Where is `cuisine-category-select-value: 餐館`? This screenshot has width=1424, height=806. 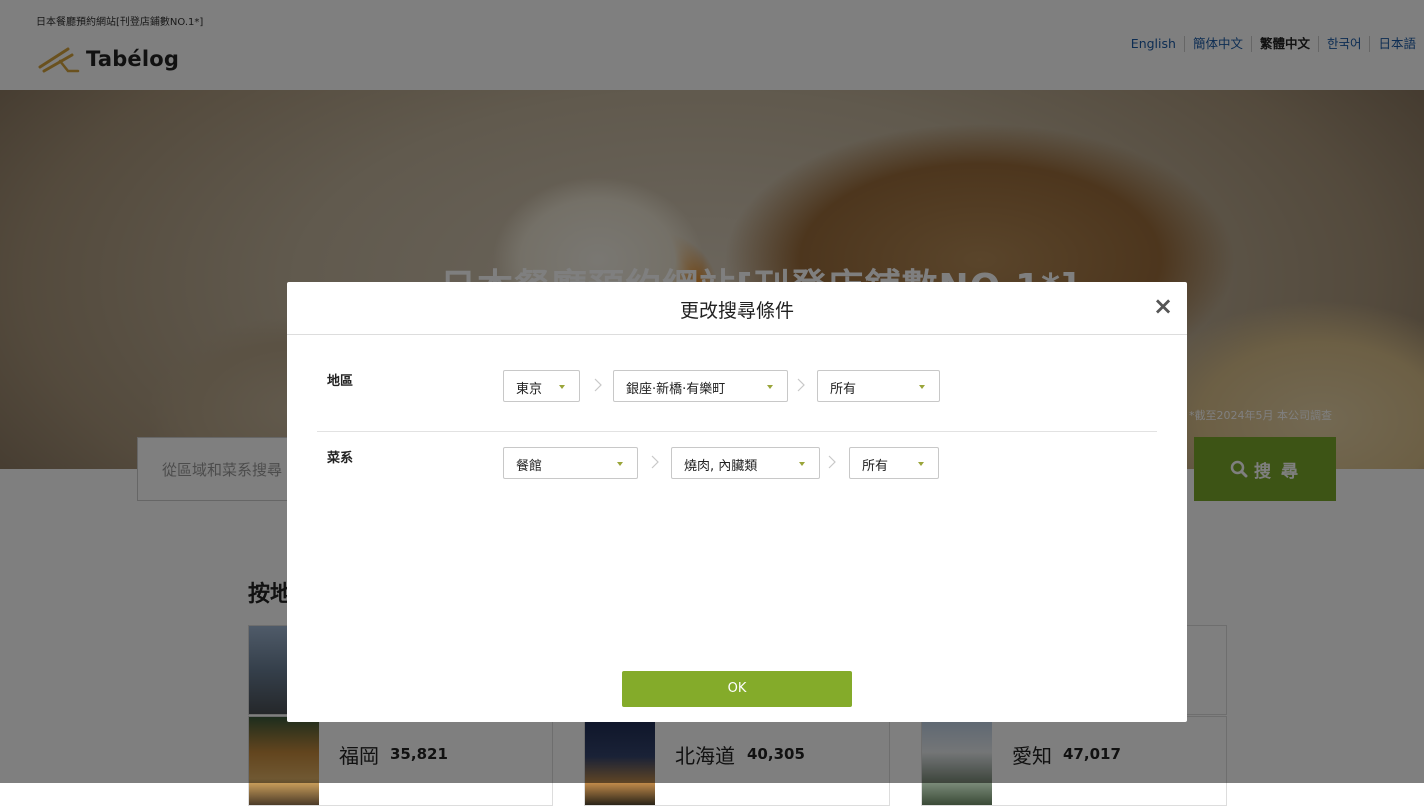 cuisine-category-select-value: 餐館 is located at coordinates (529, 466).